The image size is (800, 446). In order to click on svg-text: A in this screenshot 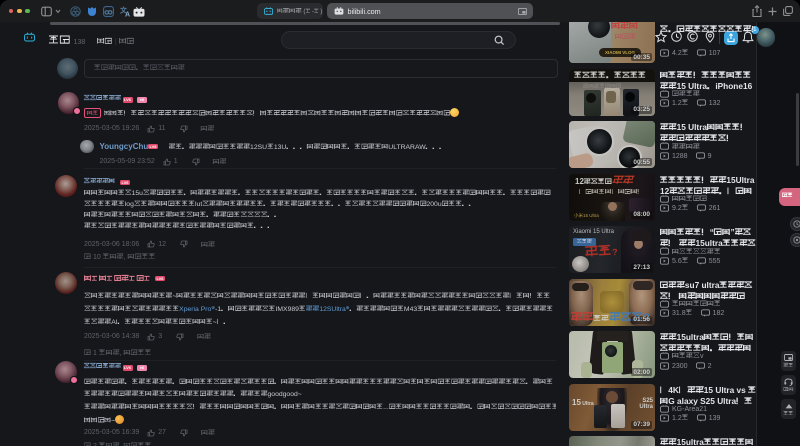, I will do `click(127, 15)`.